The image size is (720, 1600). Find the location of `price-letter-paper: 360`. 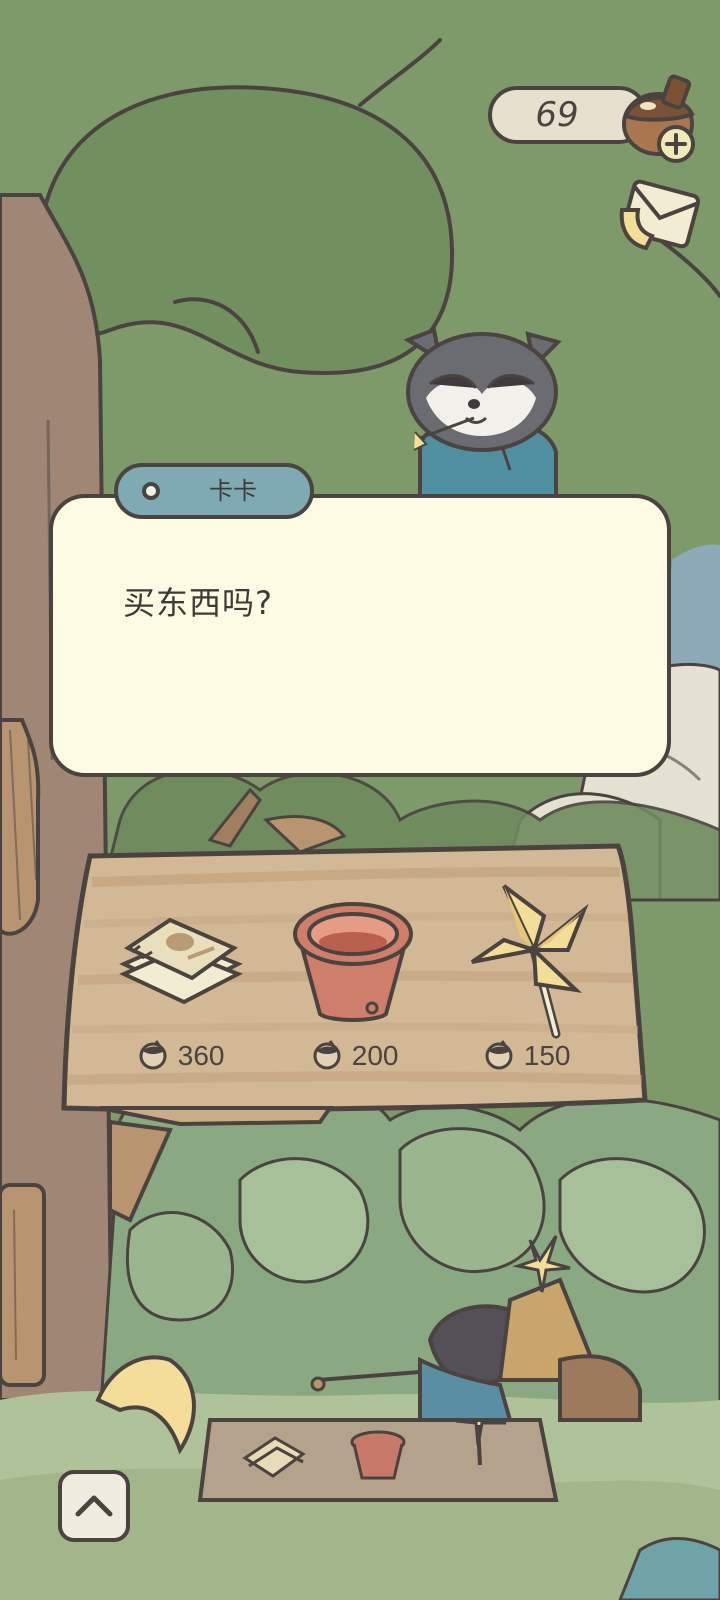

price-letter-paper: 360 is located at coordinates (201, 1055).